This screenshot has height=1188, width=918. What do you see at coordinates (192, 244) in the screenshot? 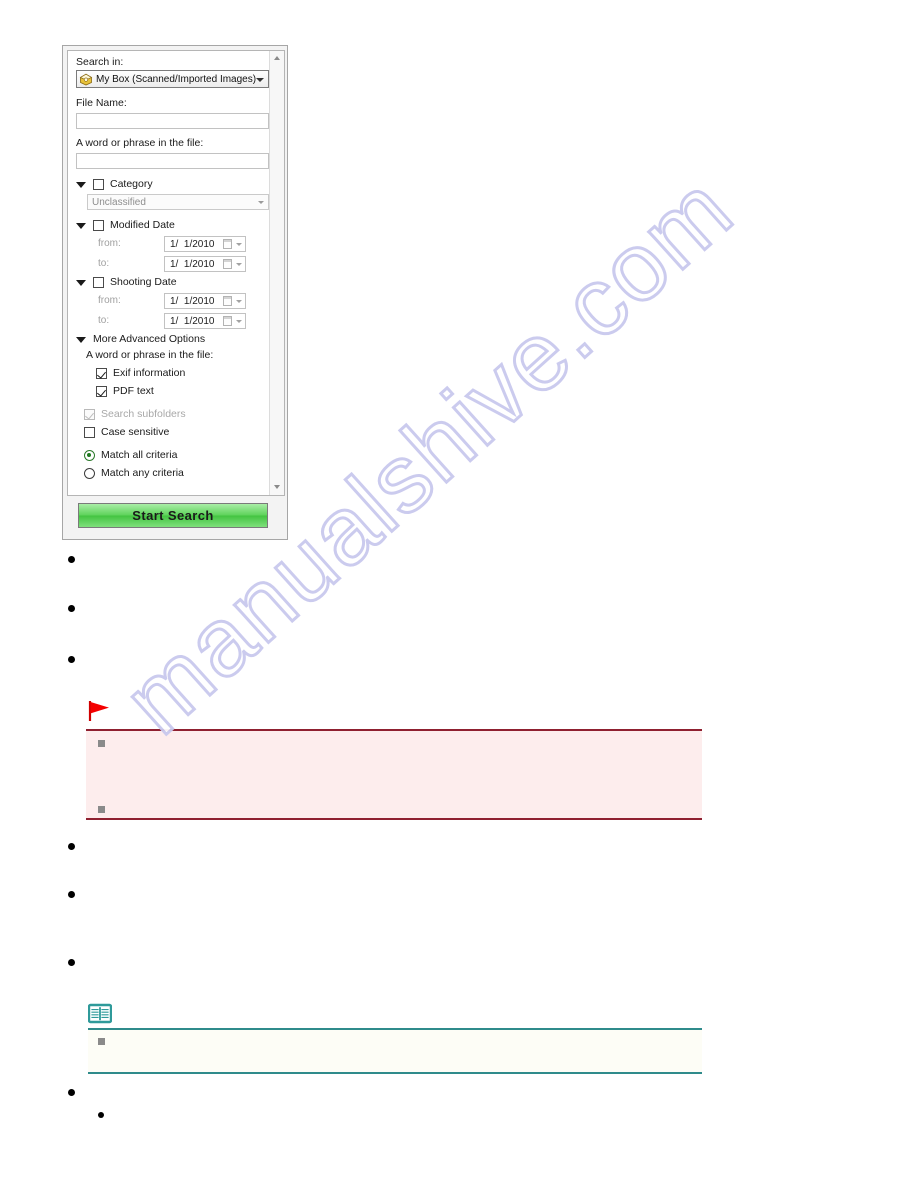
I see `modified-date-from-value: 1/ 1/2010` at bounding box center [192, 244].